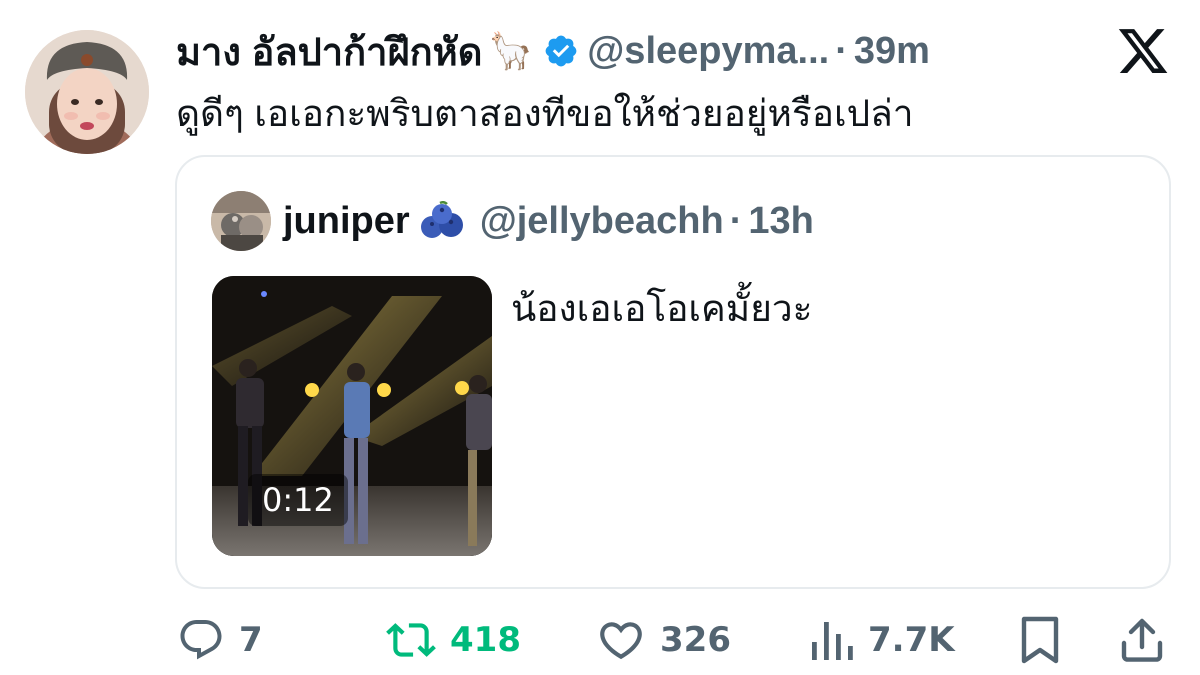 This screenshot has width=1200, height=675. I want to click on share-button, so click(1142, 640).